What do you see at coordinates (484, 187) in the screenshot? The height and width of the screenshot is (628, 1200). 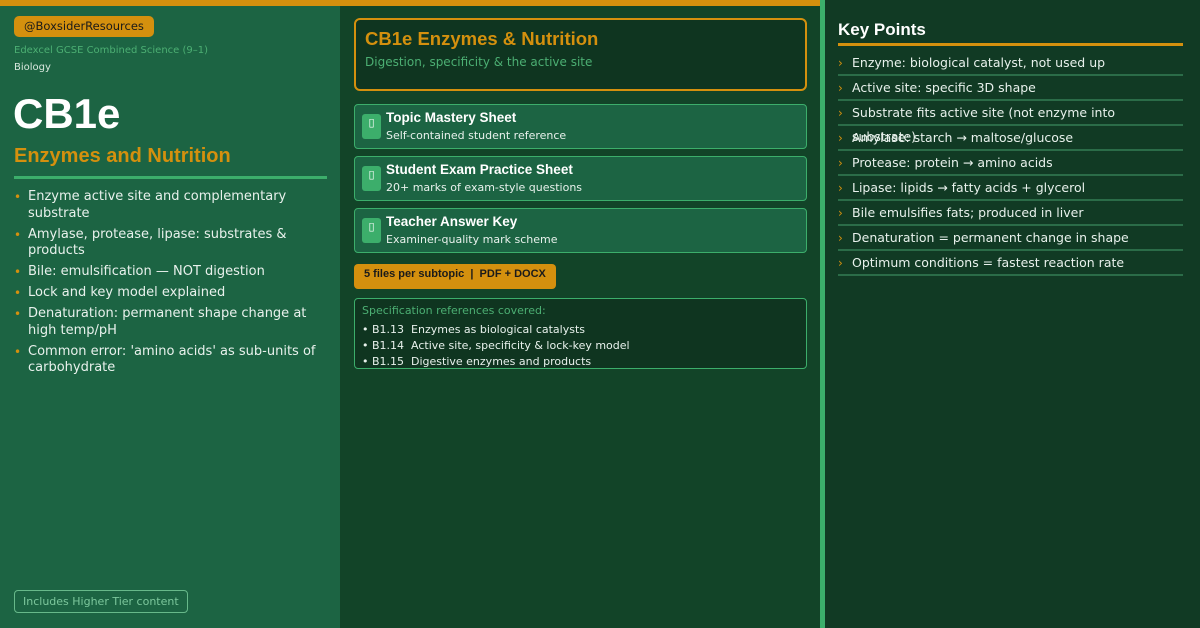 I see `file-description: 20+ marks of exam-style questions` at bounding box center [484, 187].